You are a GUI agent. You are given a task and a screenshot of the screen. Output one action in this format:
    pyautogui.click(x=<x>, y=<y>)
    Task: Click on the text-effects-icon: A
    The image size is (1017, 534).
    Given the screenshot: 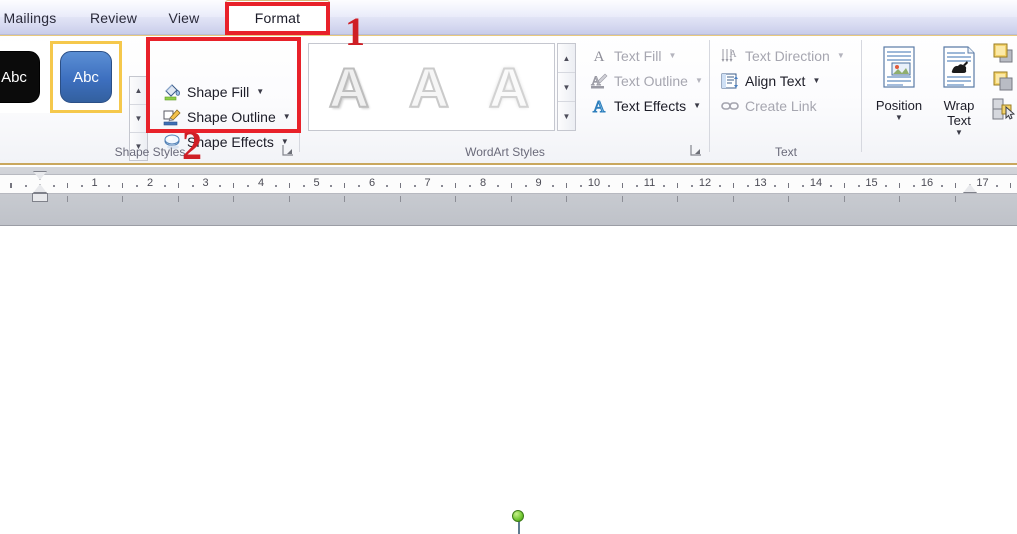 What is the action you would take?
    pyautogui.click(x=599, y=106)
    